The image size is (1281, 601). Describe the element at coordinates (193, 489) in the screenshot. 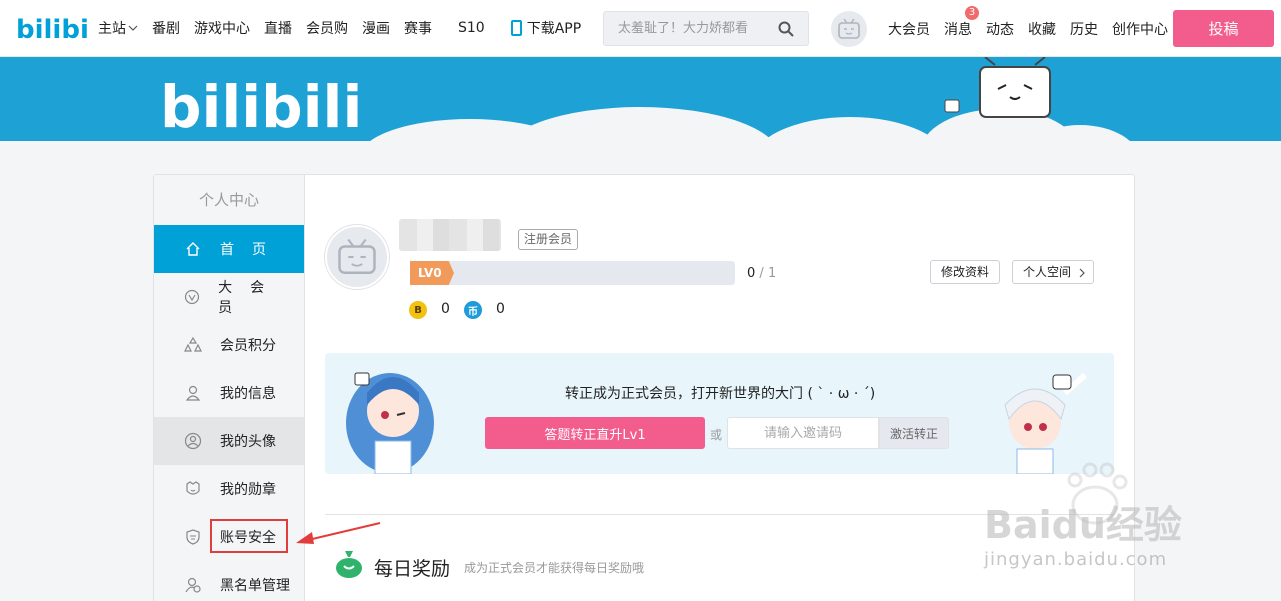

I see `medal-icon` at that location.